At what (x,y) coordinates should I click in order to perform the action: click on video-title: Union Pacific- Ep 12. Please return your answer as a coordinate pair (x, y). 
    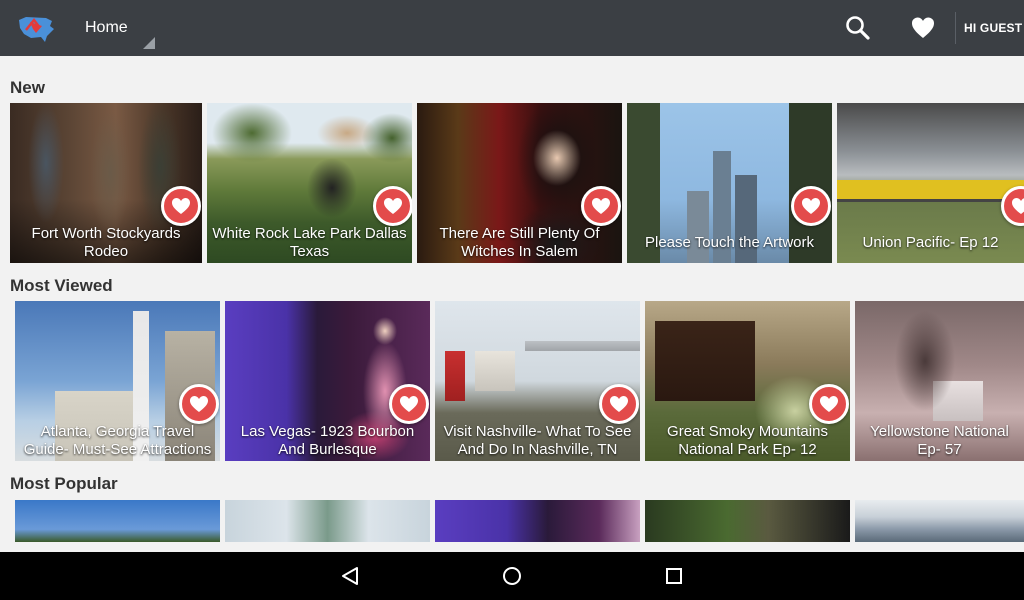
    Looking at the image, I should click on (930, 242).